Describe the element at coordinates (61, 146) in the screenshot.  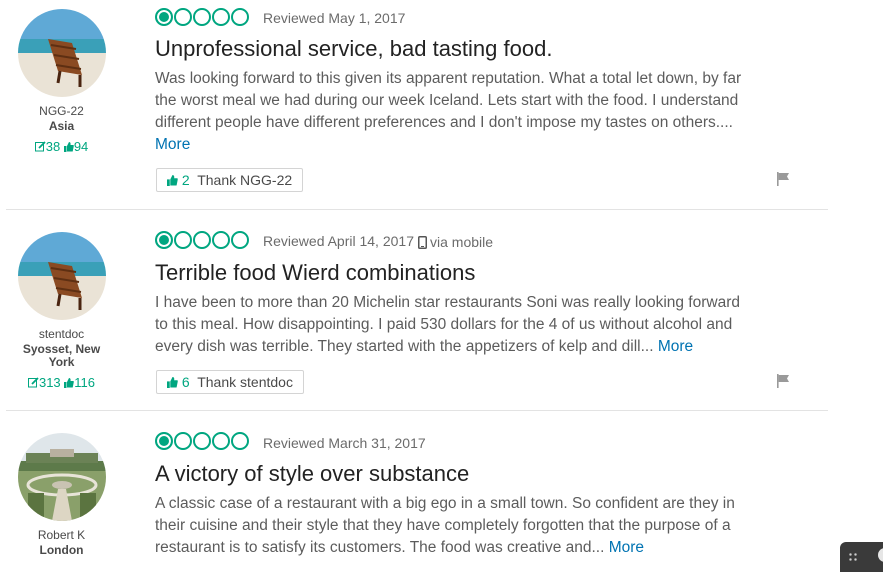
I see `user-stats: 38 94` at that location.